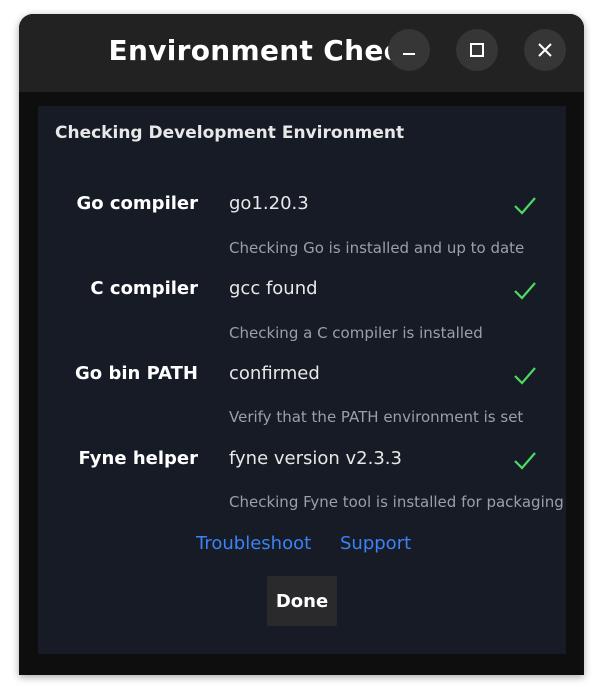 This screenshot has height=693, width=603. Describe the element at coordinates (269, 203) in the screenshot. I see `row-value-go-compiler: go1.20.3` at that location.